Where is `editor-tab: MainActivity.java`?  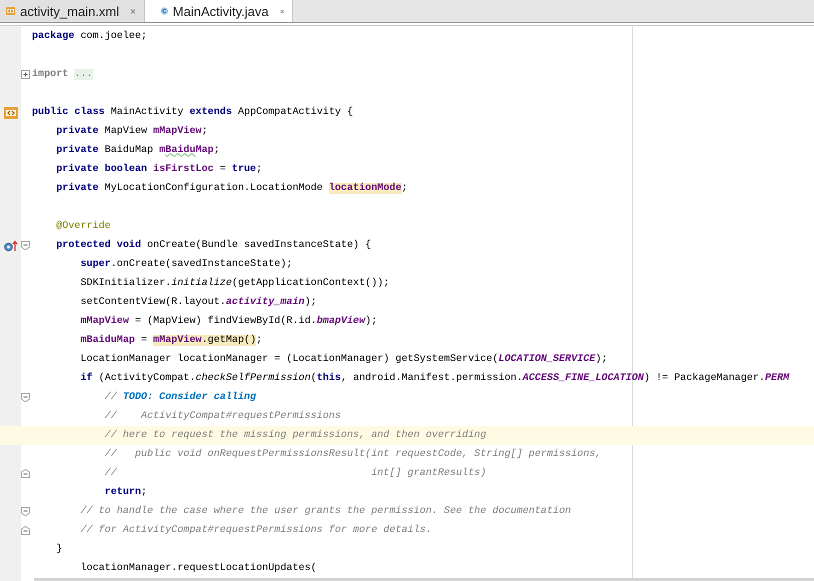
editor-tab: MainActivity.java is located at coordinates (219, 11).